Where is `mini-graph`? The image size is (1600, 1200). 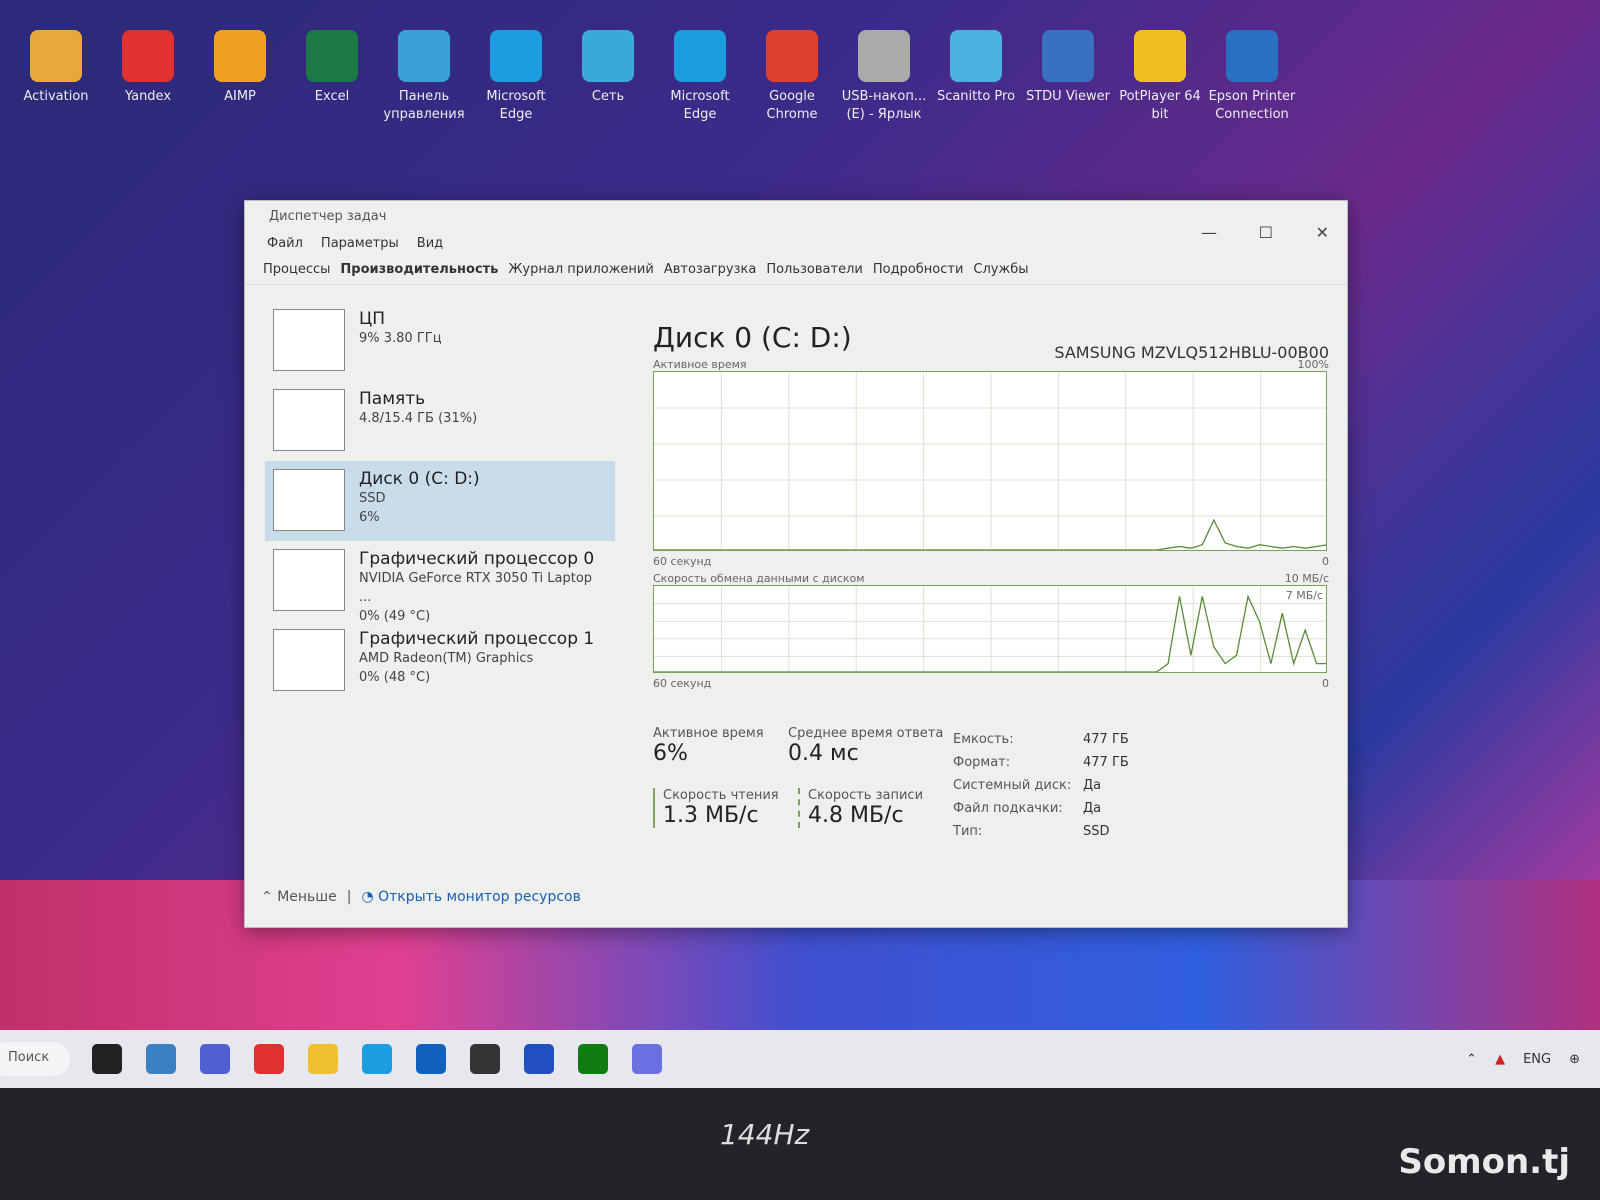 mini-graph is located at coordinates (309, 660).